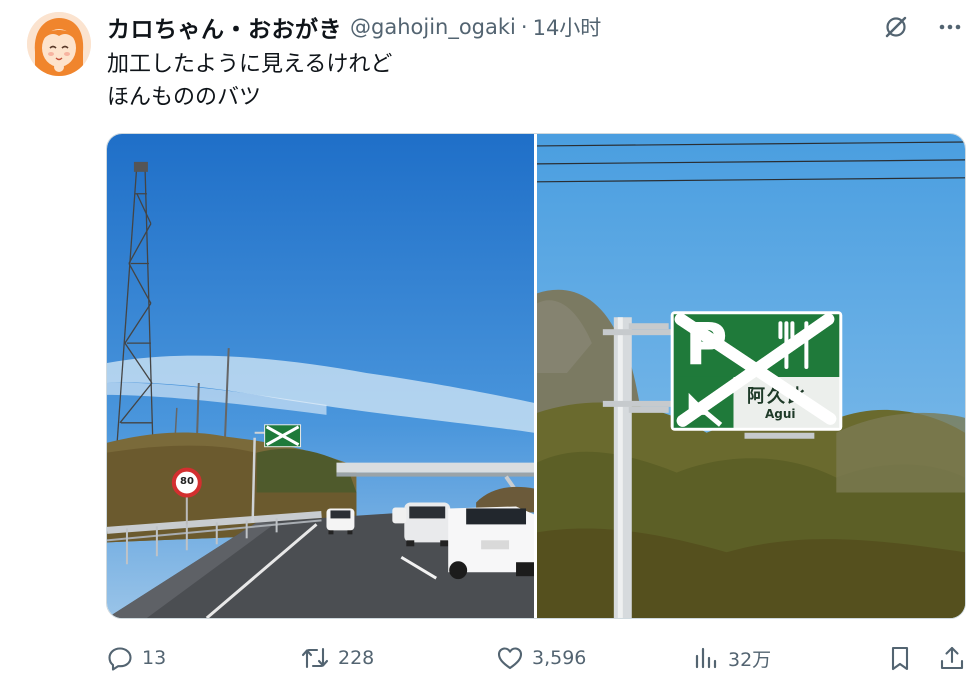  I want to click on tweet-text-line-2: ほんもののバツ, so click(184, 97).